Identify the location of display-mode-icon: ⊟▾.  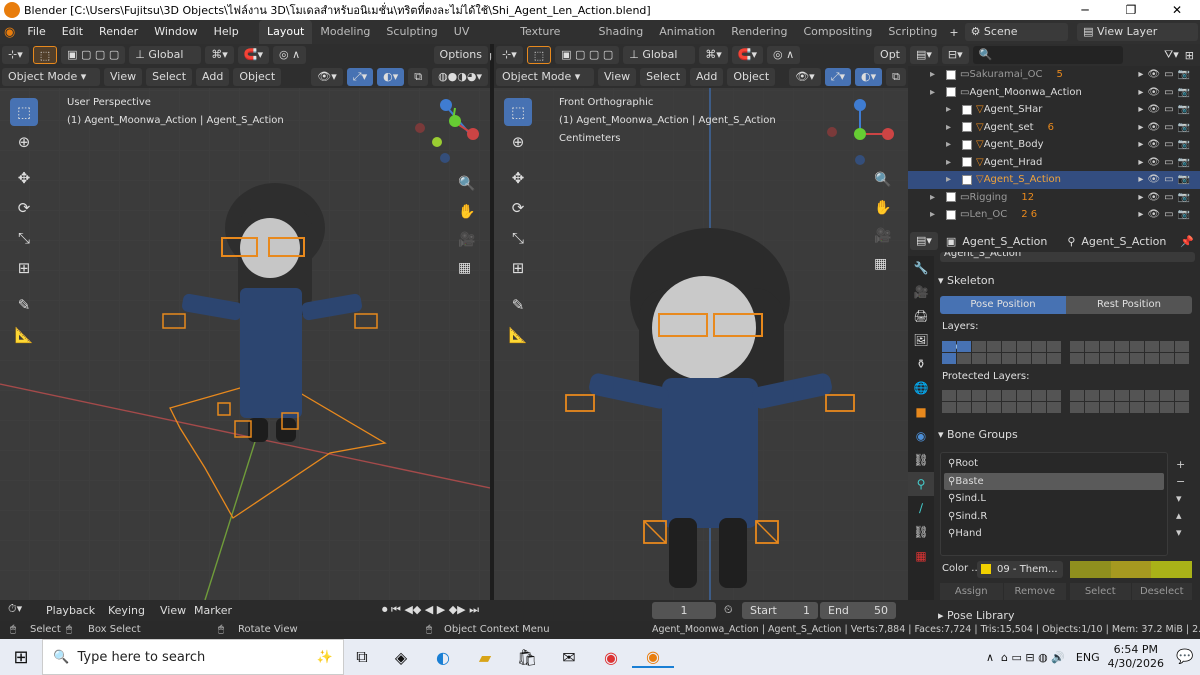
(955, 55).